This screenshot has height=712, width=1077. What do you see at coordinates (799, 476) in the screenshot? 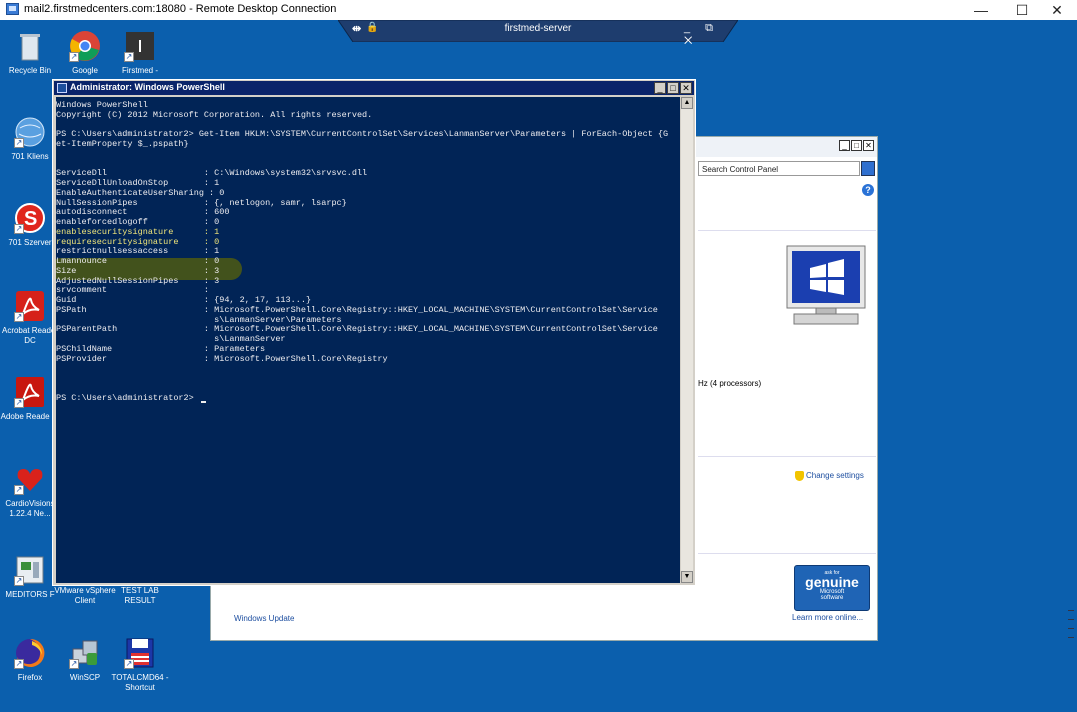
I see `shield-icon` at bounding box center [799, 476].